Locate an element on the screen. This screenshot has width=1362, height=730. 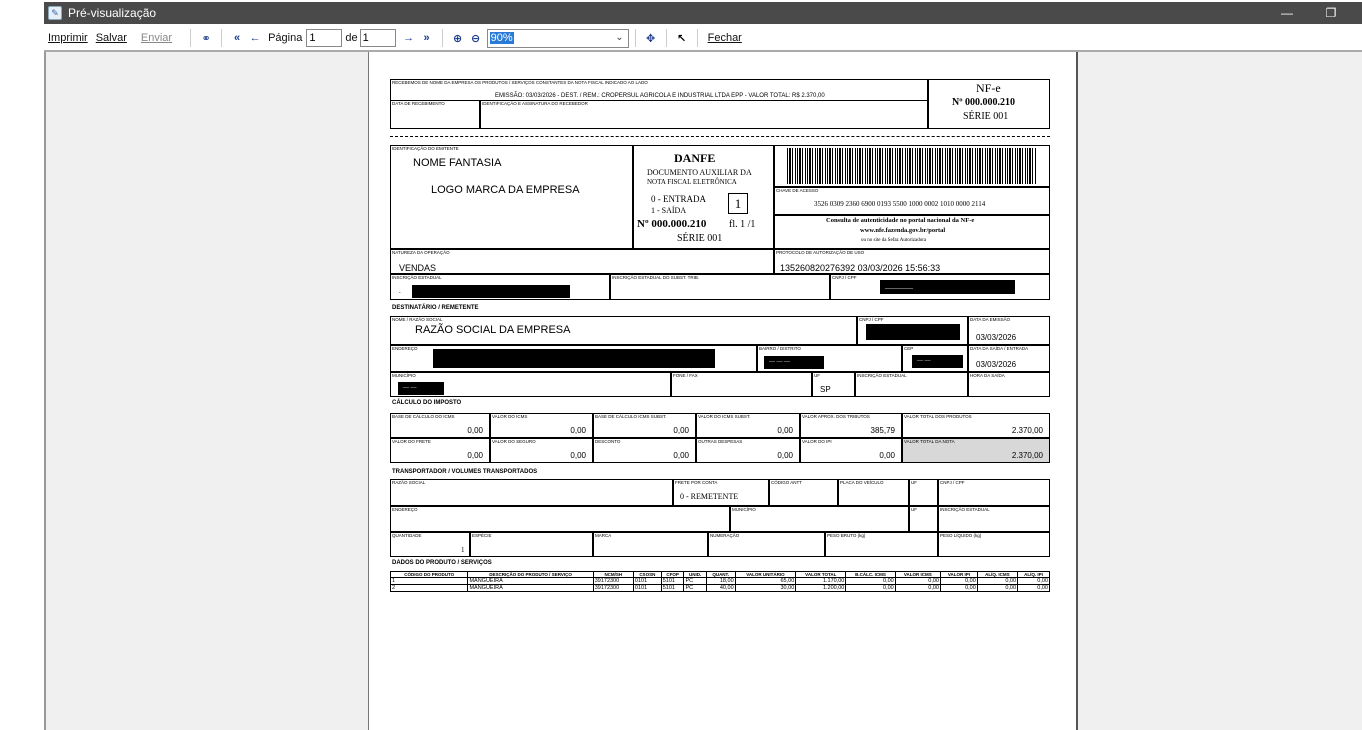
last-page-icon: » is located at coordinates (427, 38).